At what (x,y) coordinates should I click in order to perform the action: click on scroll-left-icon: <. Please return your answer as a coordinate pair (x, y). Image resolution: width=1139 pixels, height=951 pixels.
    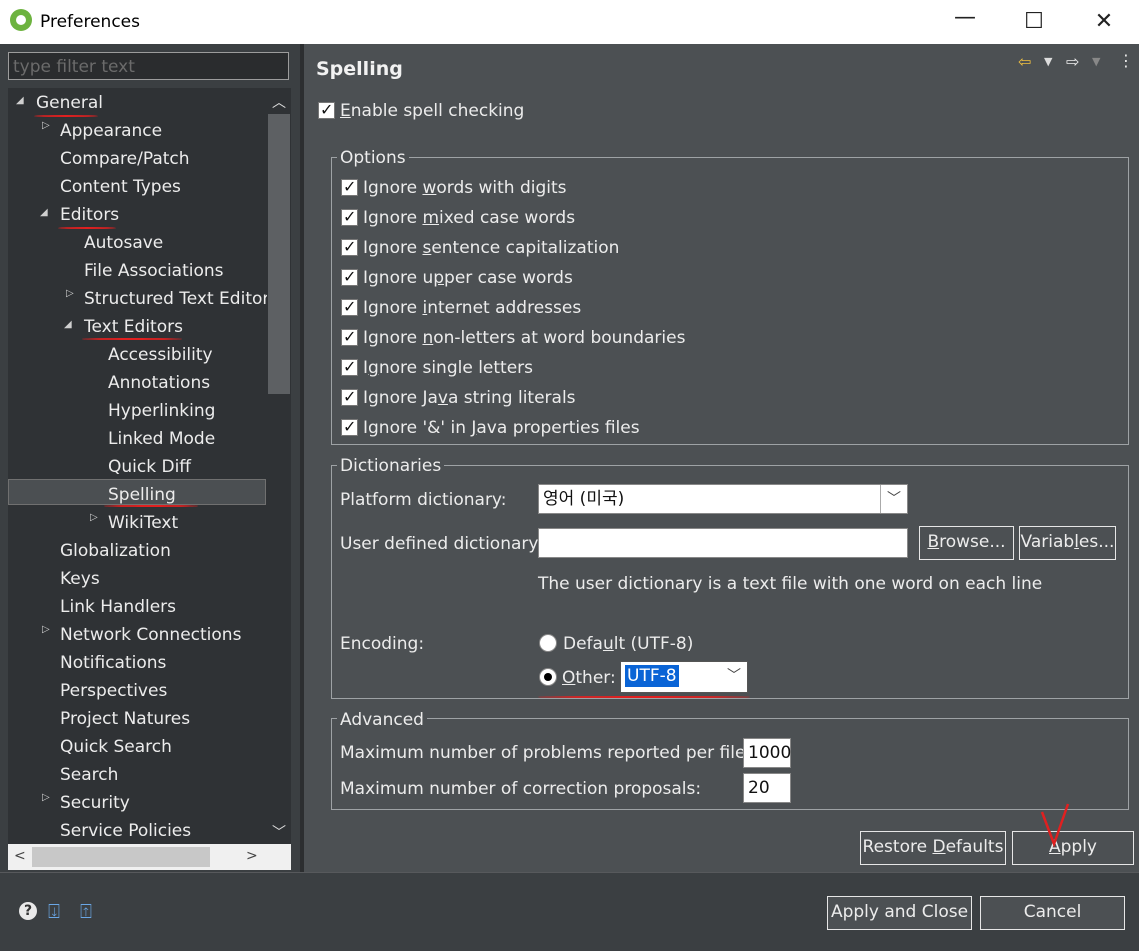
    Looking at the image, I should click on (20, 856).